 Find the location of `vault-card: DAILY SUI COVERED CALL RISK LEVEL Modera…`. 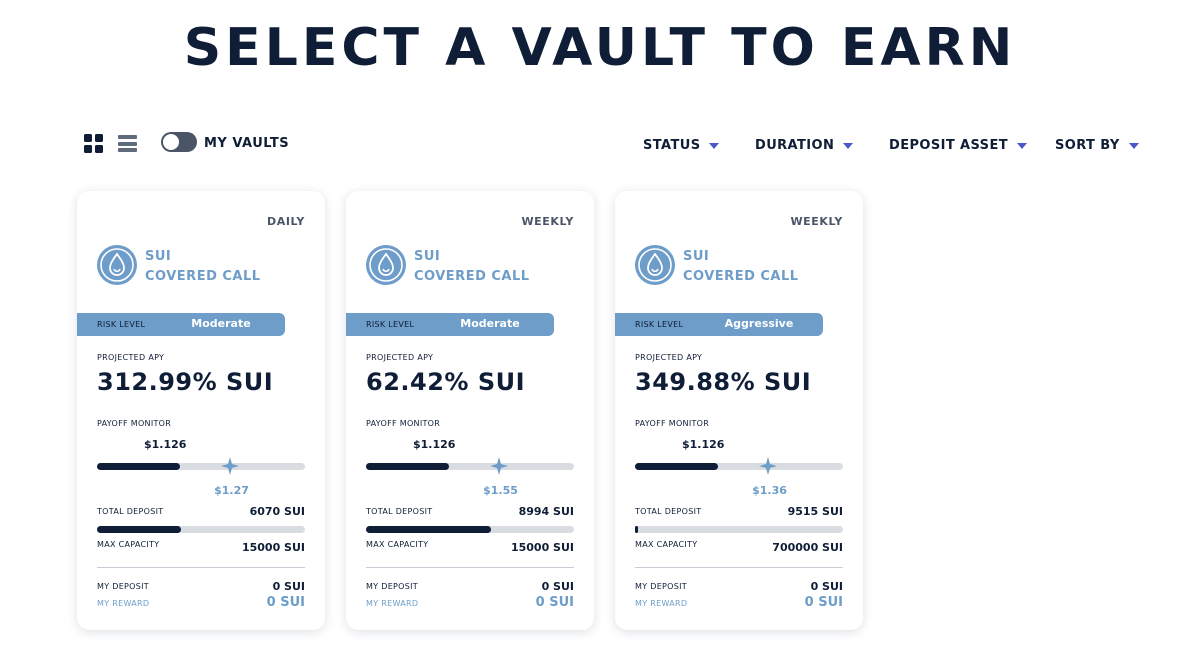

vault-card: DAILY SUI COVERED CALL RISK LEVEL Modera… is located at coordinates (201, 410).